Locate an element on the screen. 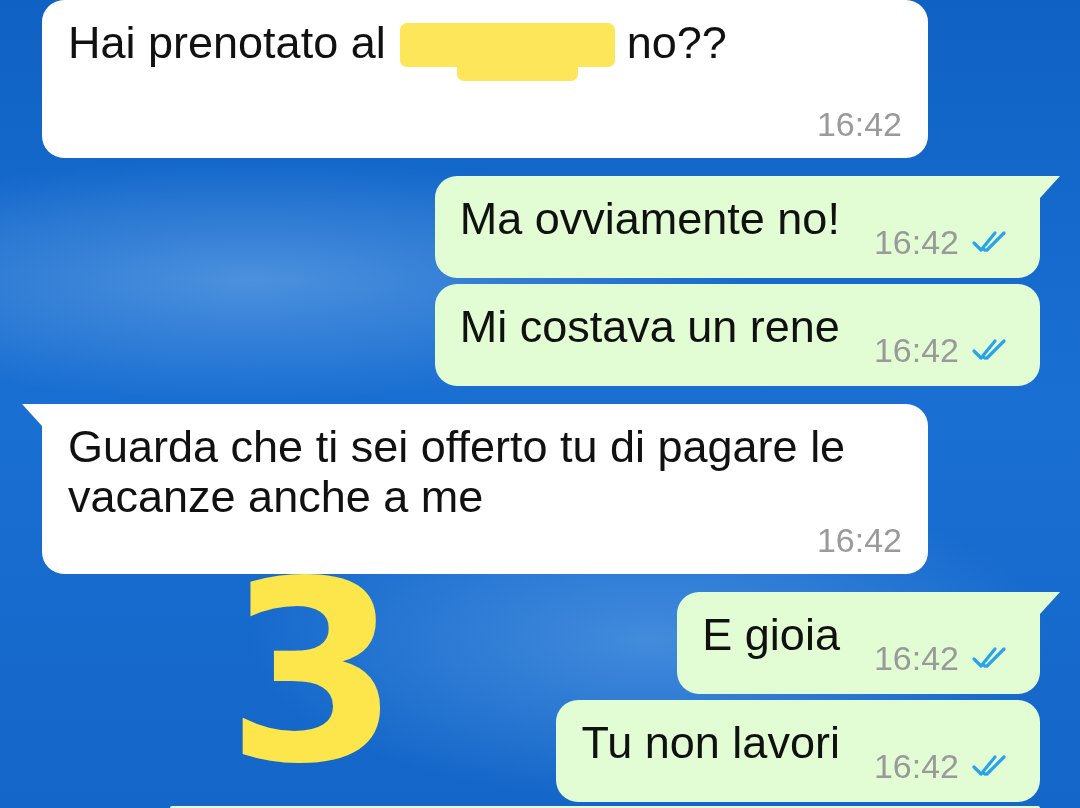 Image resolution: width=1080 pixels, height=808 pixels. message-text: Ma ovviamente no! is located at coordinates (649, 219).